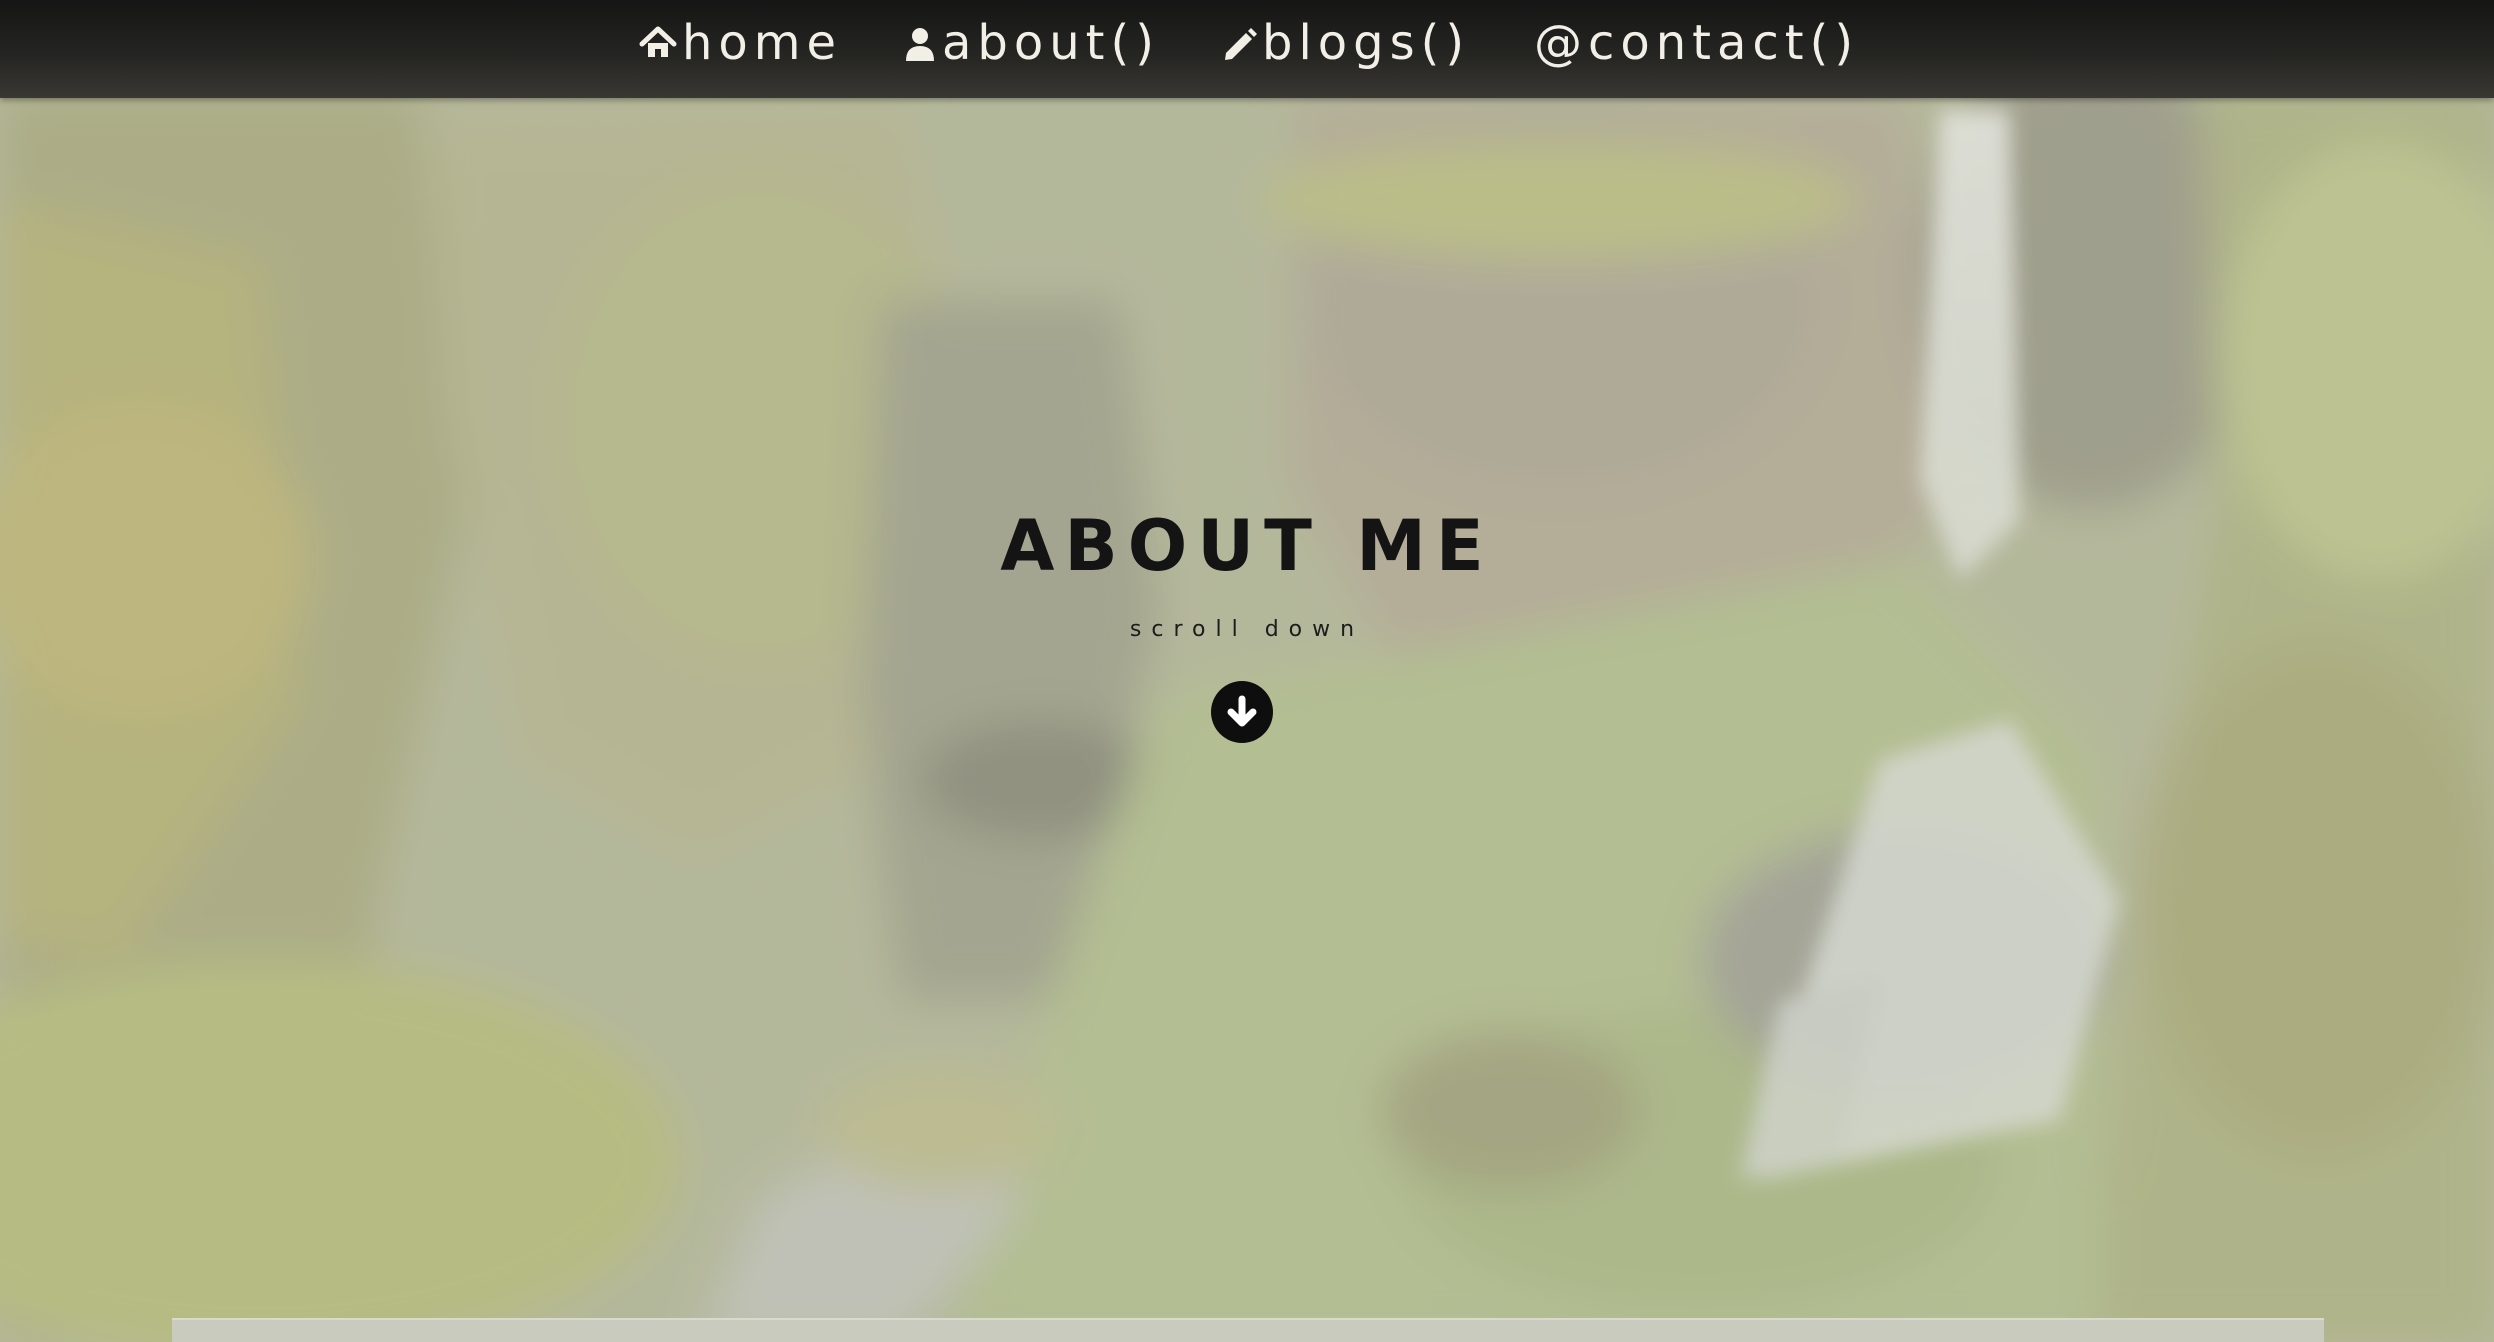 This screenshot has height=1342, width=2494. I want to click on top-navbar: home about() blogs() @contact(), so click(1247, 49).